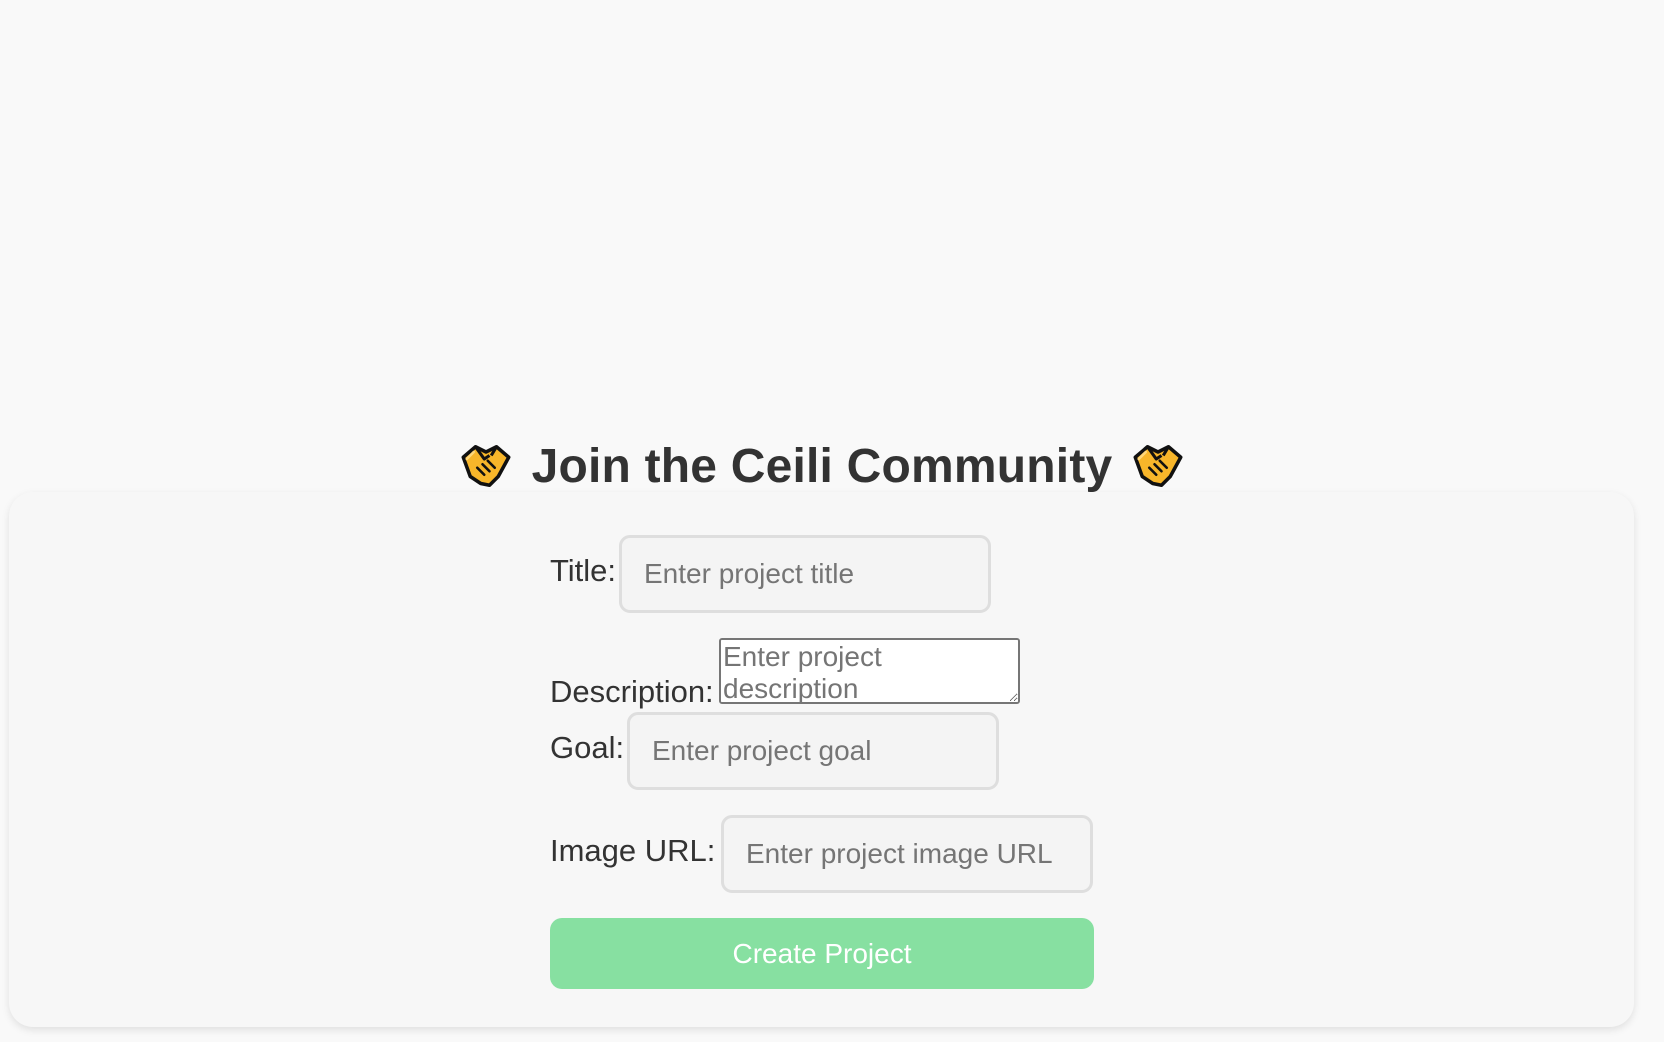  I want to click on title-label: Title:, so click(583, 570).